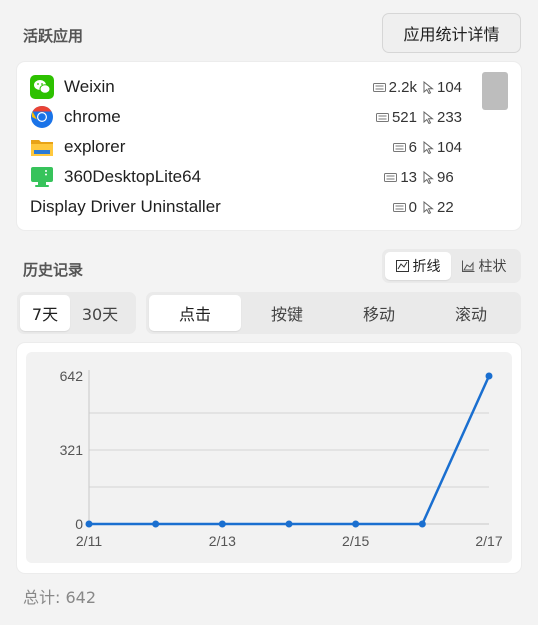 This screenshot has width=538, height=625. What do you see at coordinates (53, 36) in the screenshot?
I see `active-apps-title: 活跃应用` at bounding box center [53, 36].